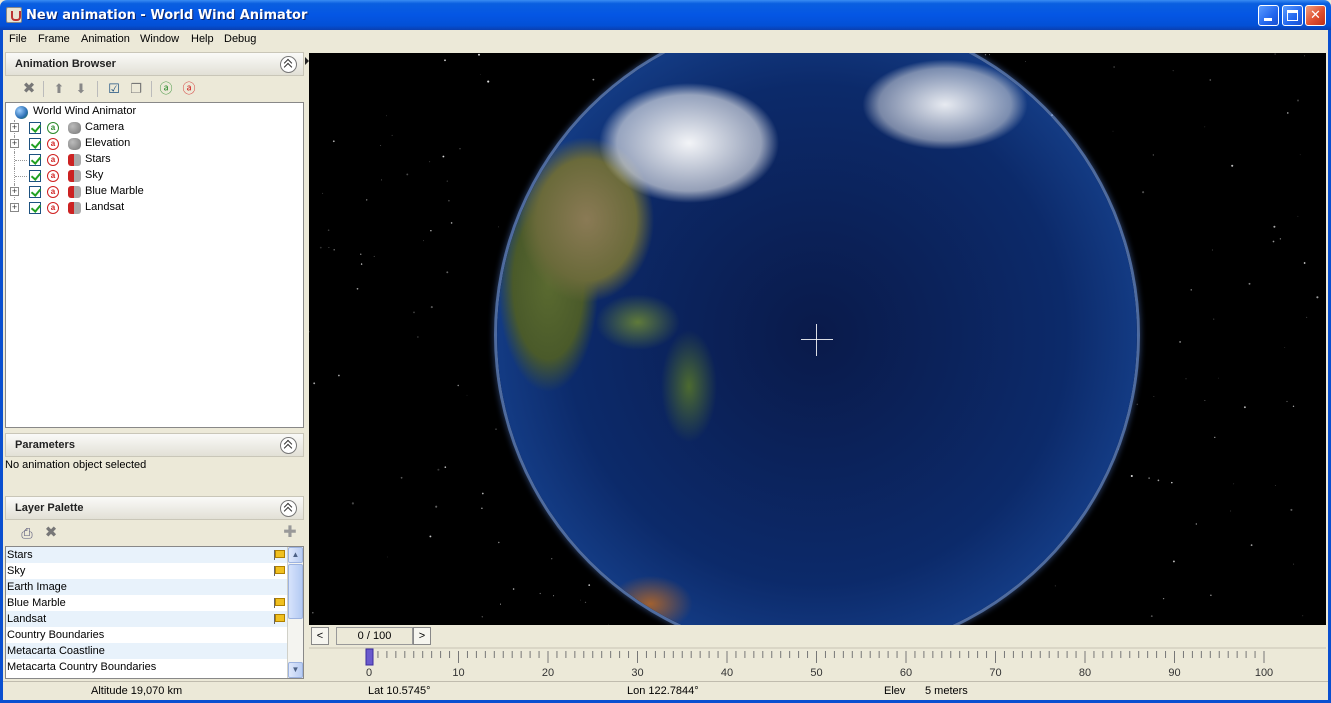 Image resolution: width=1331 pixels, height=703 pixels. What do you see at coordinates (1, 366) in the screenshot?
I see `window-border-left` at bounding box center [1, 366].